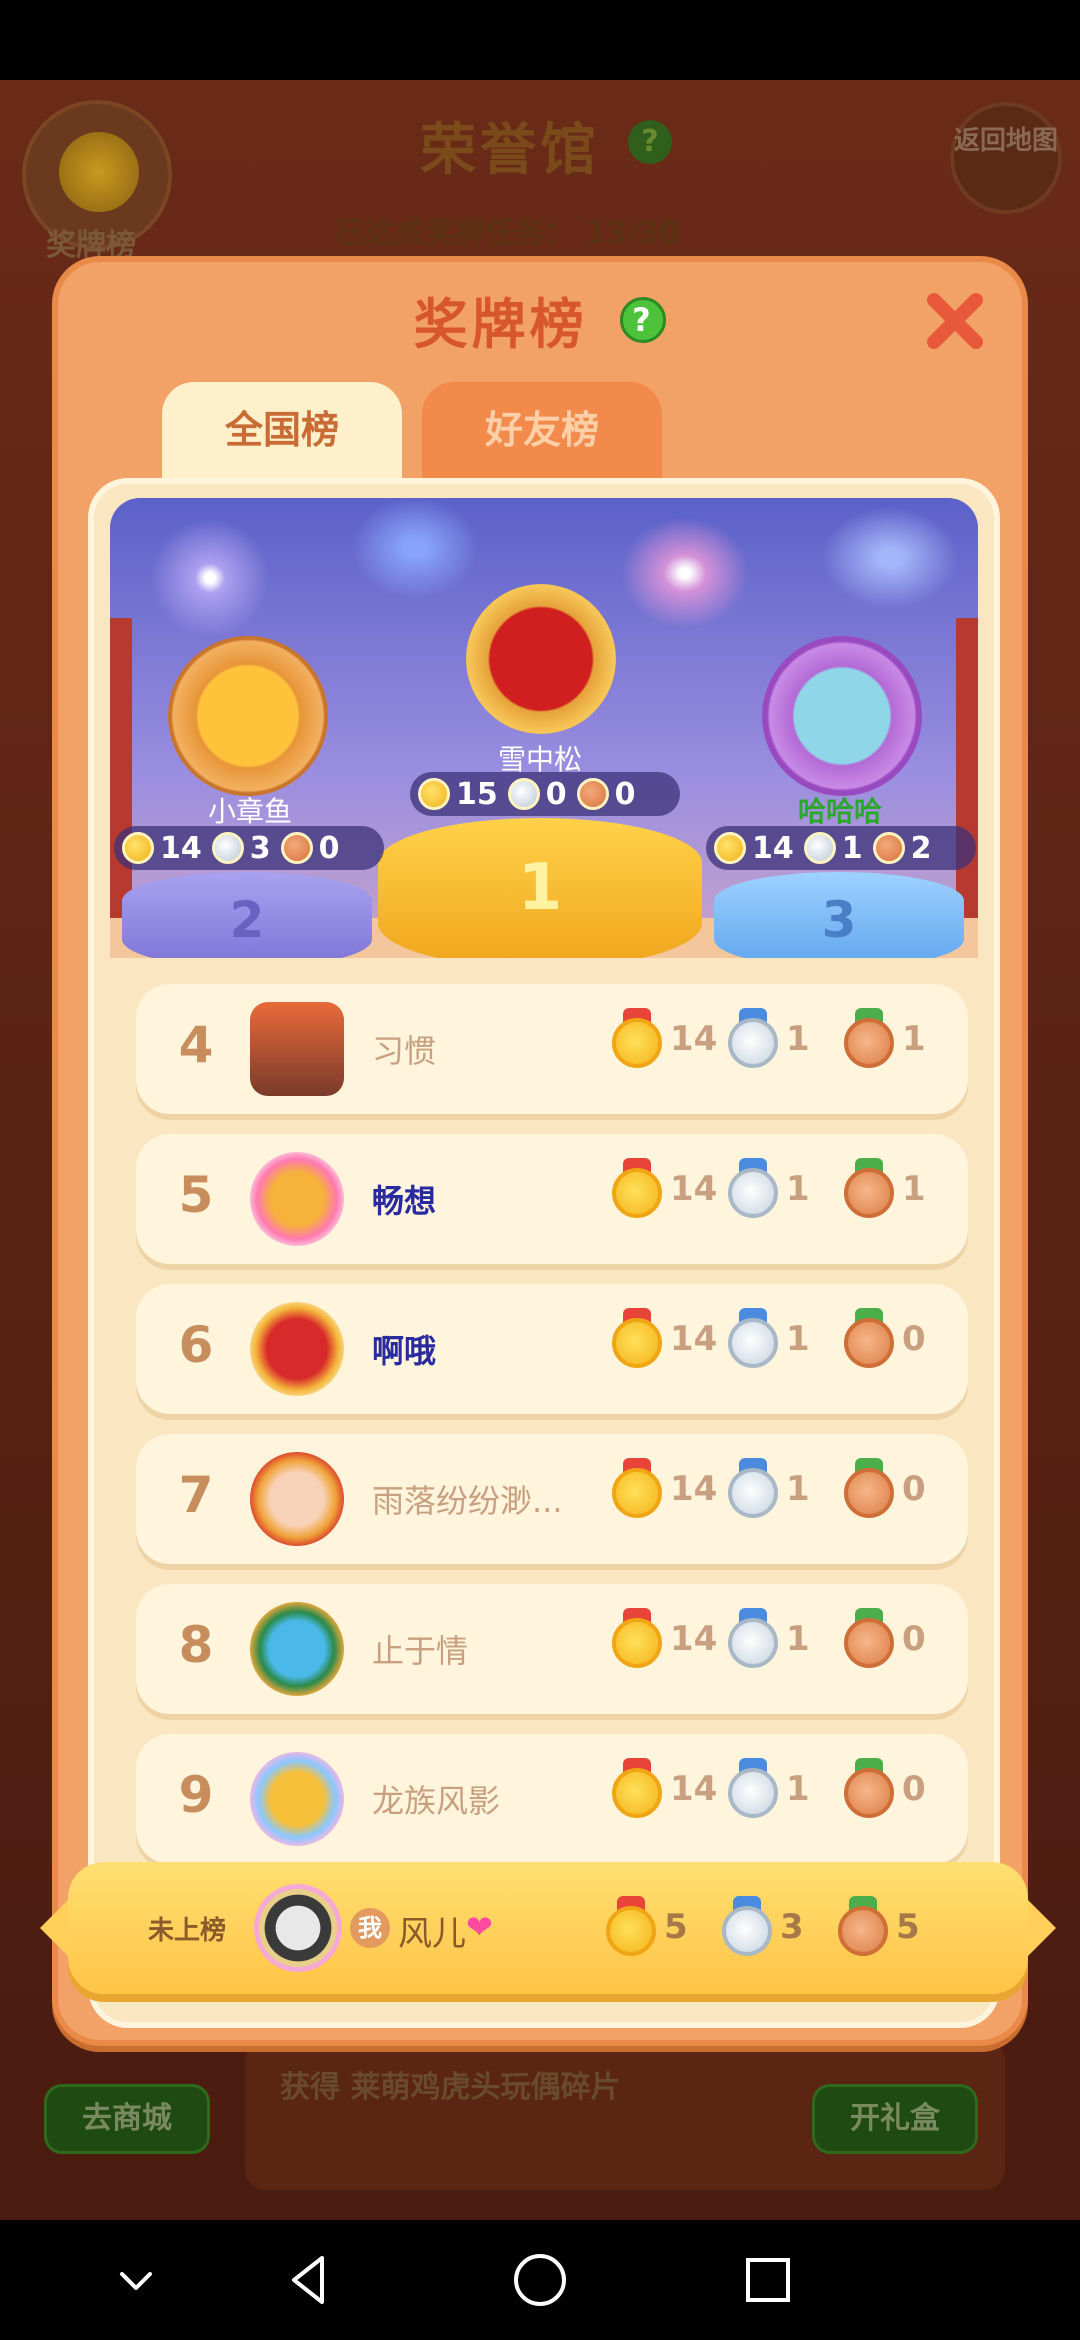  Describe the element at coordinates (540, 171) in the screenshot. I see `background-header: 奖牌榜 荣誉馆 ? 已达成奖牌任务： 13/30 返回地图` at that location.